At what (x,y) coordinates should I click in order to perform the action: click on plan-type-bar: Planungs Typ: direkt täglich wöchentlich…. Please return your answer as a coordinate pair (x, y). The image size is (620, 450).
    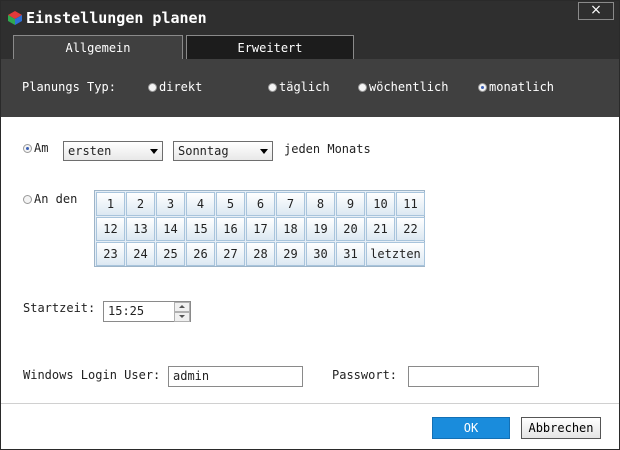
    Looking at the image, I should click on (310, 88).